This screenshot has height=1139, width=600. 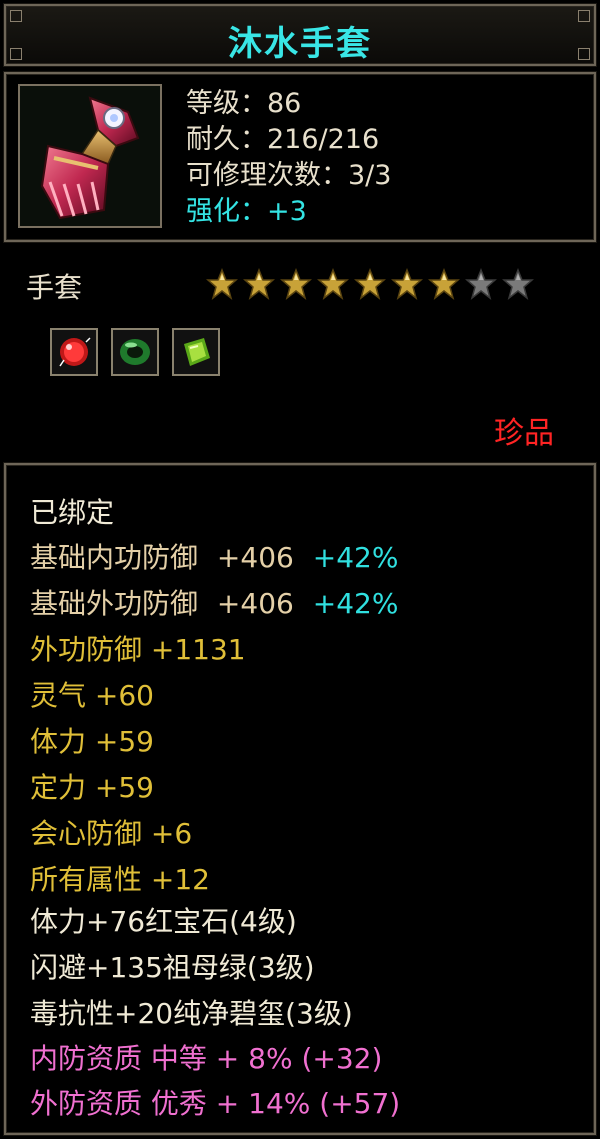 I want to click on star-rating, so click(x=370, y=284).